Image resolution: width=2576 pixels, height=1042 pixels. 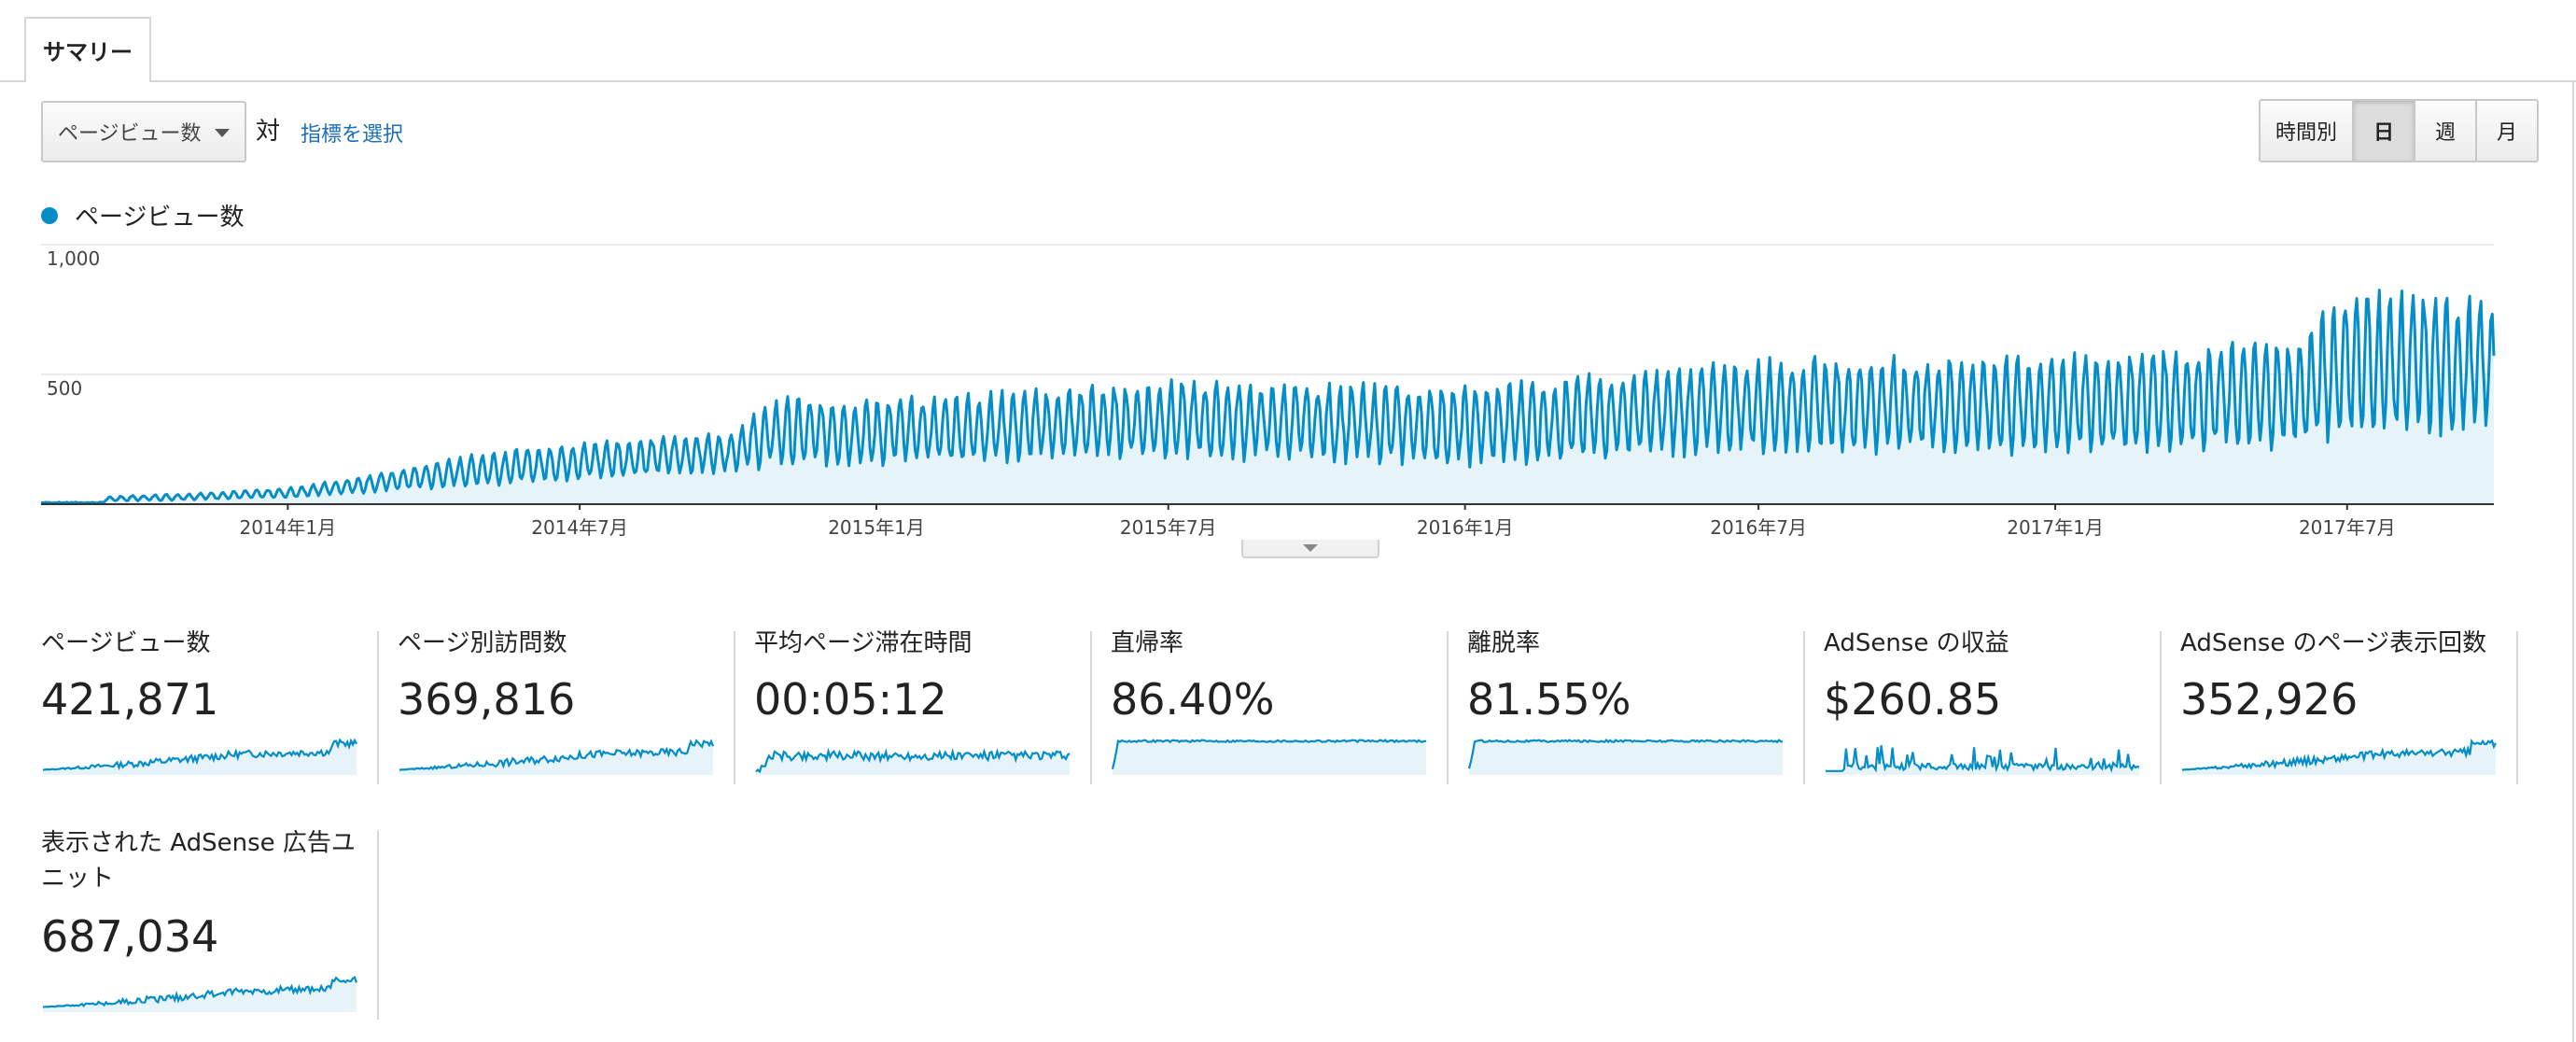 I want to click on metric-tile-adsense-page-impressions: AdSense のページ表示回数 352,926, so click(x=2358, y=705).